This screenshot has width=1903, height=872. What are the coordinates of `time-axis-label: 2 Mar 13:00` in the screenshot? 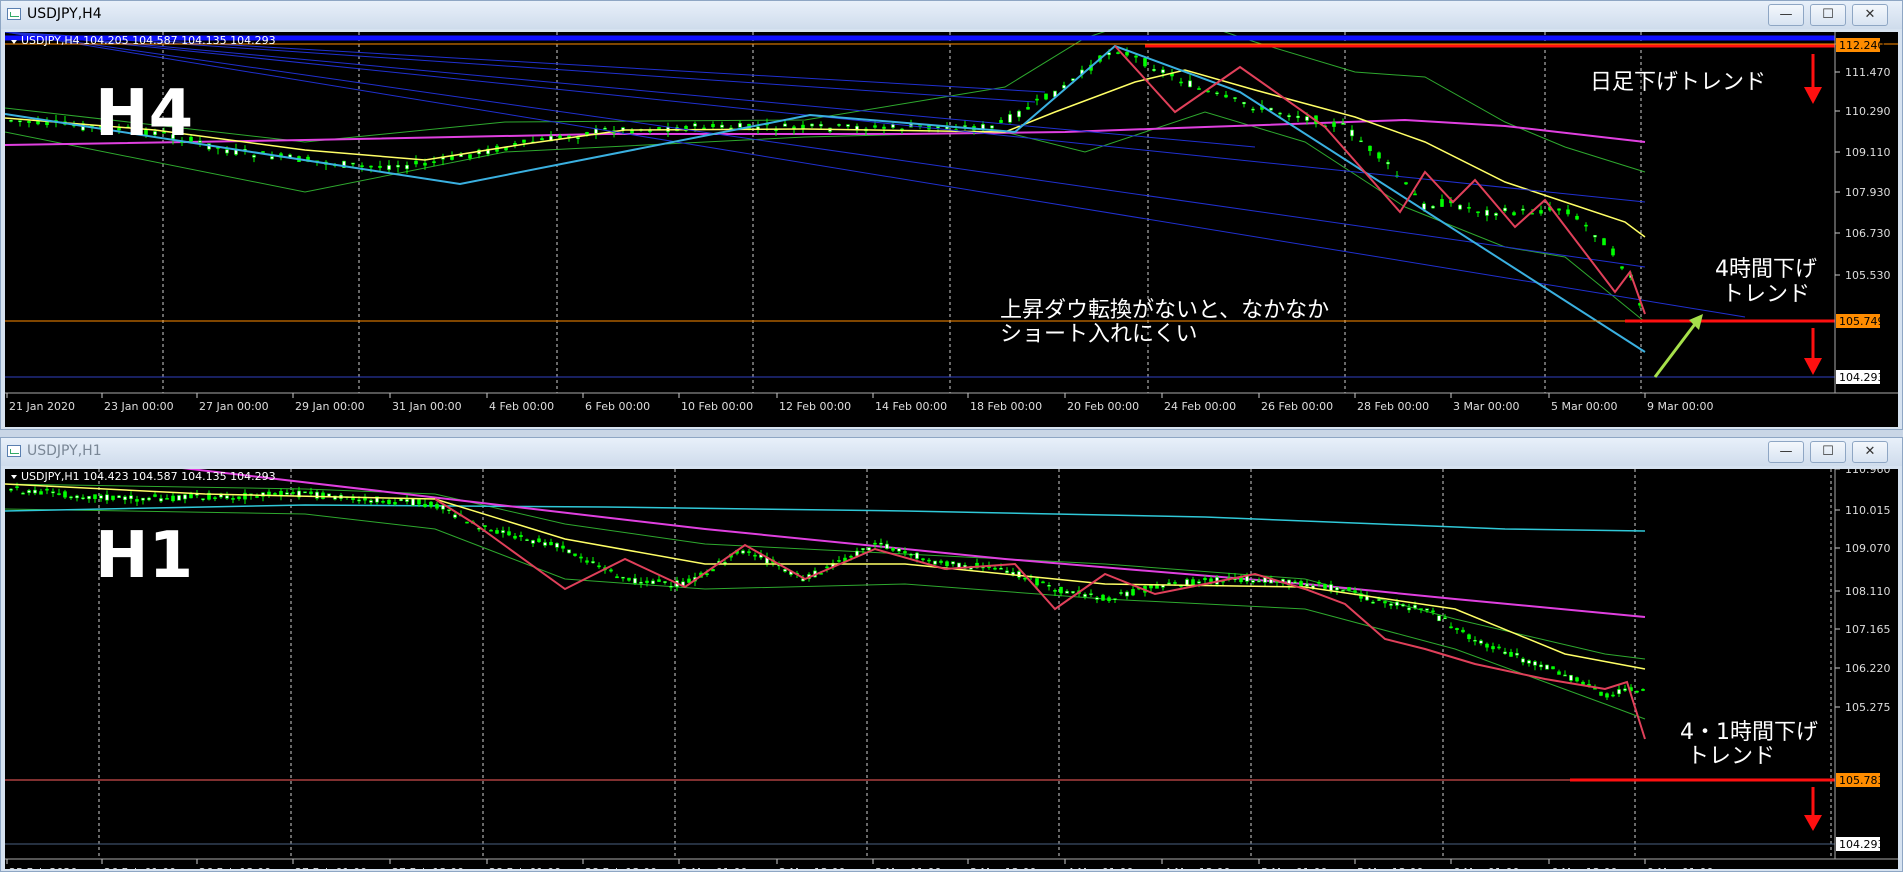 It's located at (812, 867).